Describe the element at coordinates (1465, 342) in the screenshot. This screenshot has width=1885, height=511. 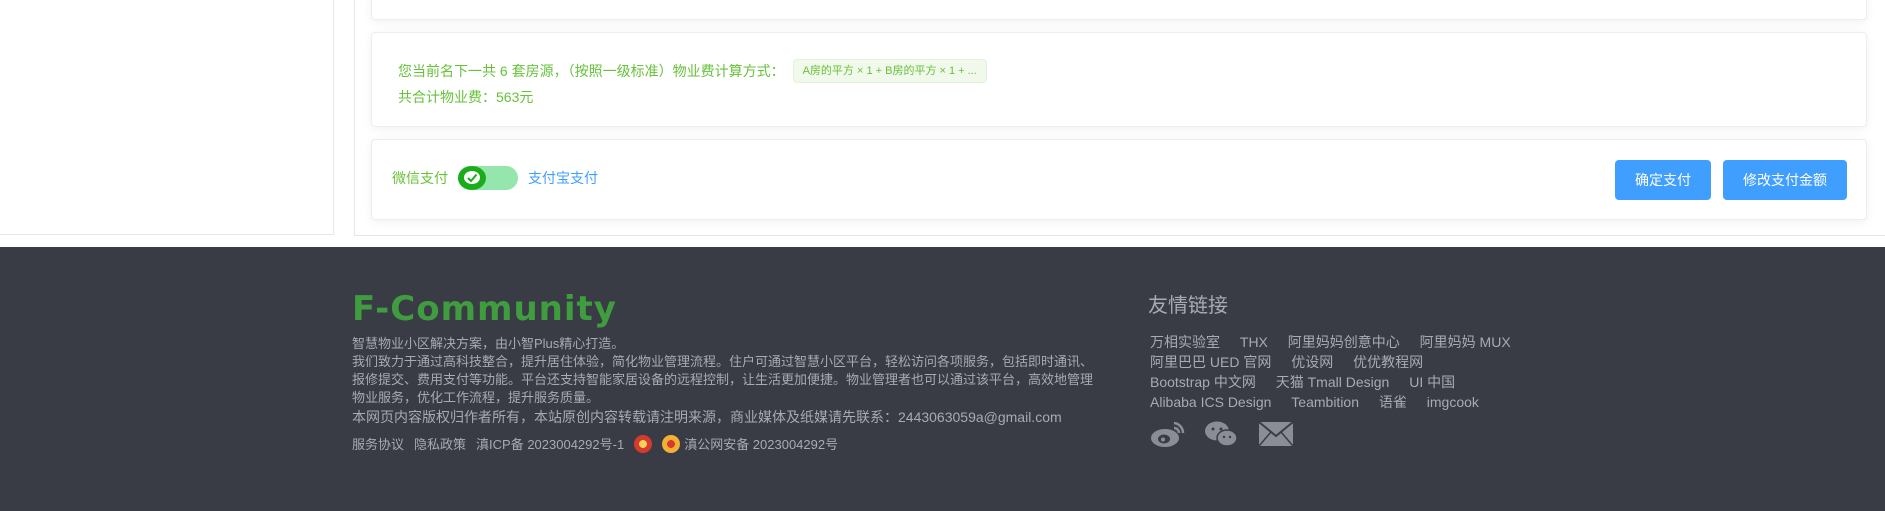
I see `friend-link: 阿里妈妈 MUX` at that location.